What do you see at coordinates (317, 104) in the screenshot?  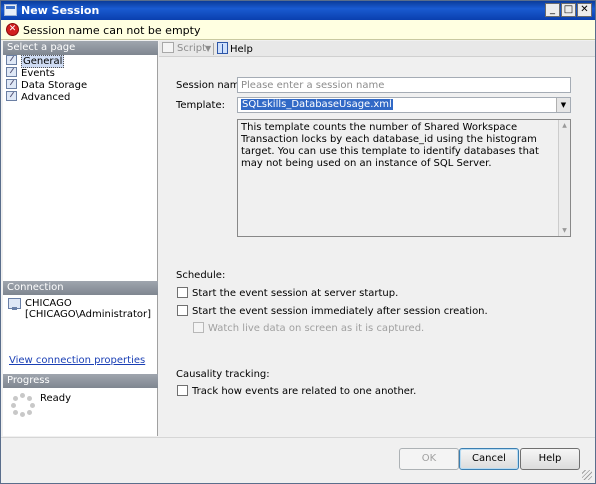 I see `template-value: SQLskills_DatabaseUsage.xml` at bounding box center [317, 104].